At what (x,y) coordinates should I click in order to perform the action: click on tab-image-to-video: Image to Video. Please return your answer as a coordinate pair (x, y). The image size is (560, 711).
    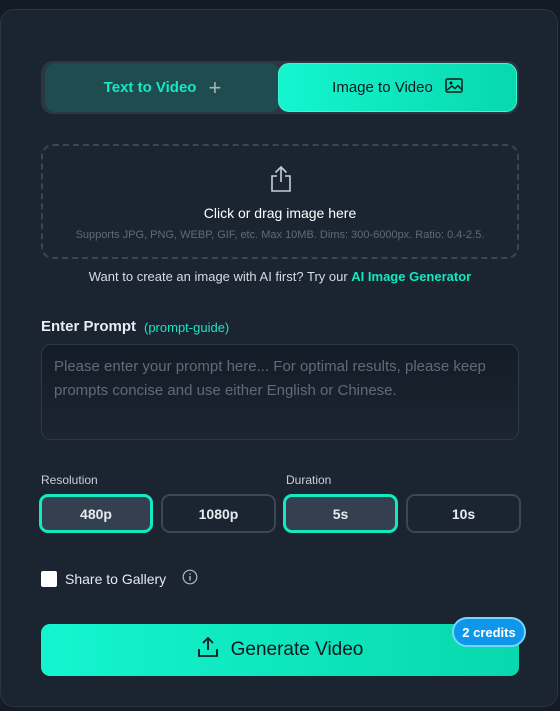
    Looking at the image, I should click on (397, 87).